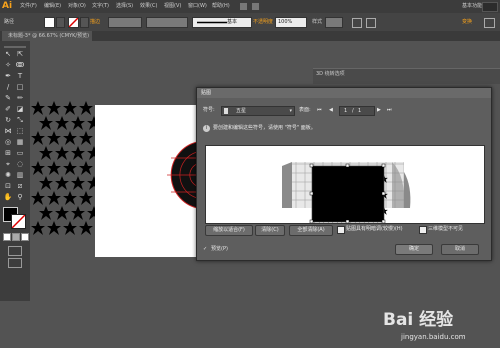  I want to click on surface-preview, so click(345, 184).